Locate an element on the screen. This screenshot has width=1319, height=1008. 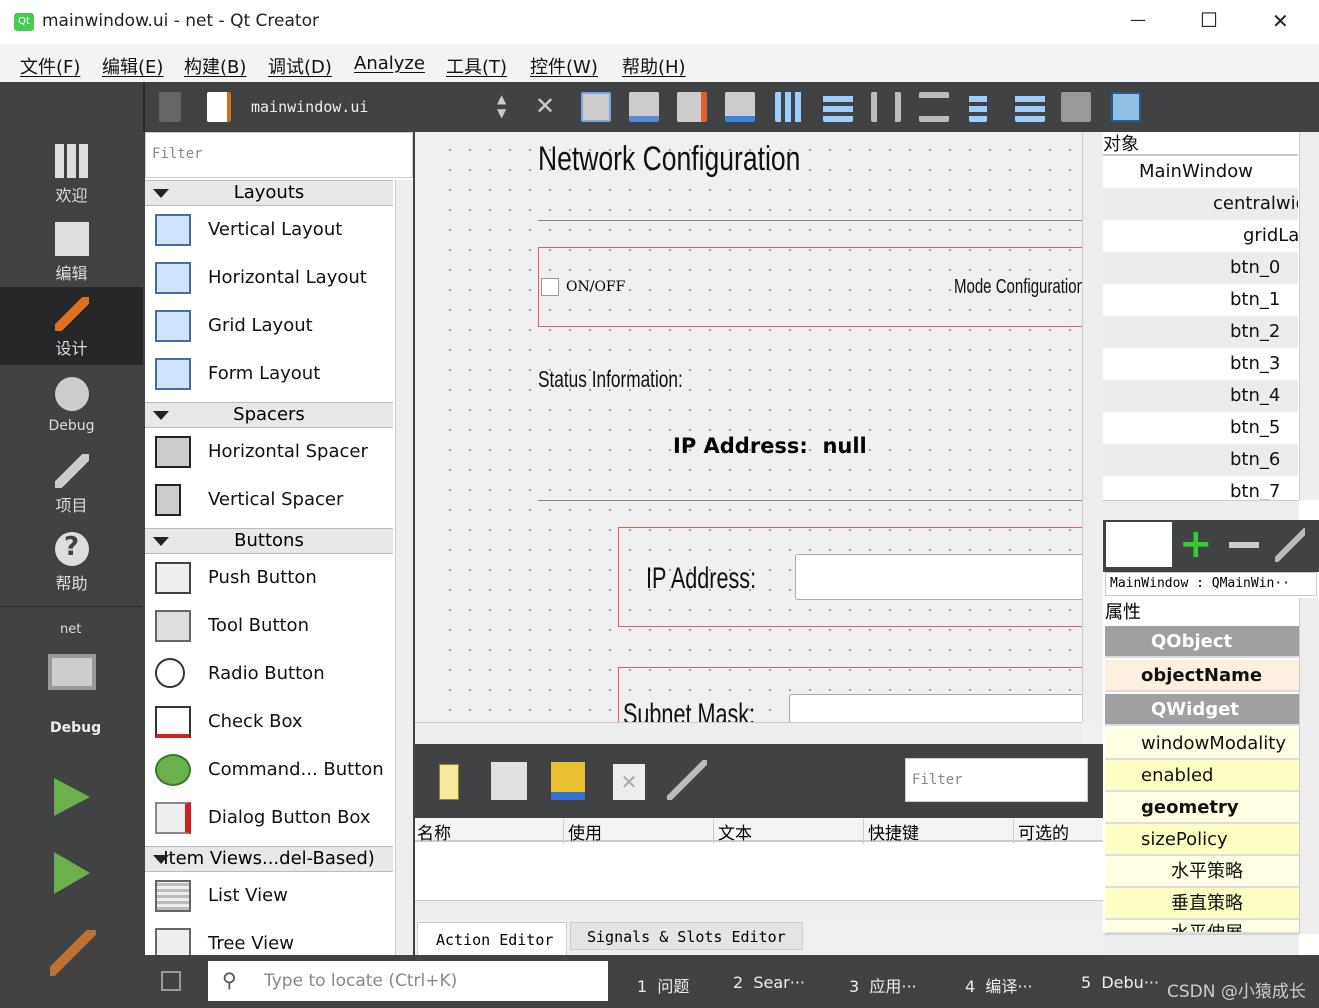
widget-form-layout: Form Layout is located at coordinates (269, 374).